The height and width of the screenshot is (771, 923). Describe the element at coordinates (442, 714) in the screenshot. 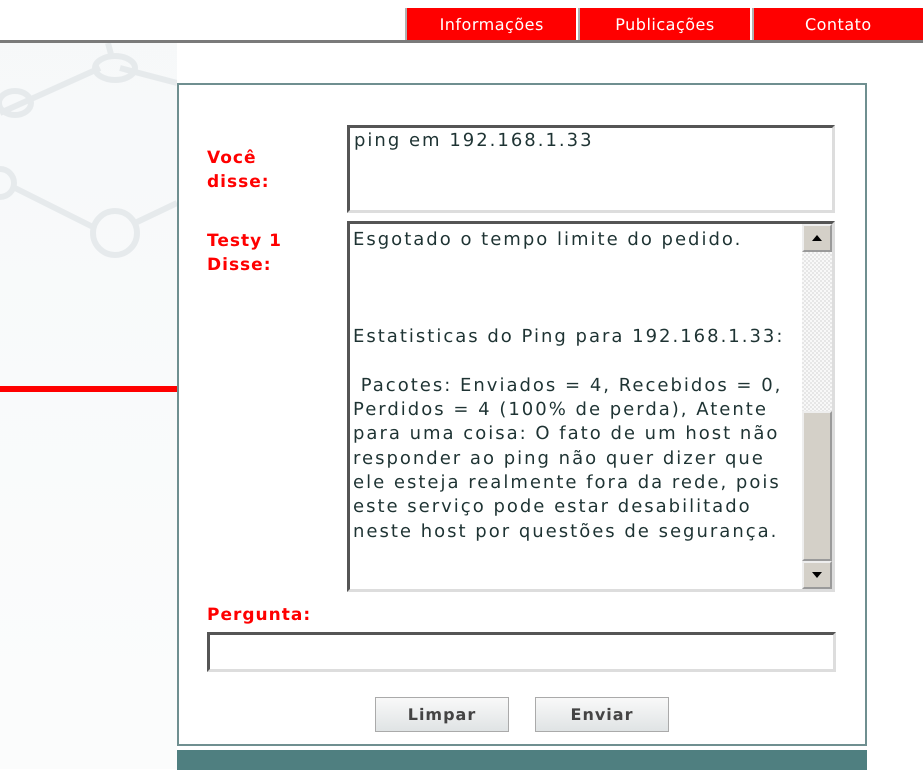

I see `form-button: Limpar` at that location.